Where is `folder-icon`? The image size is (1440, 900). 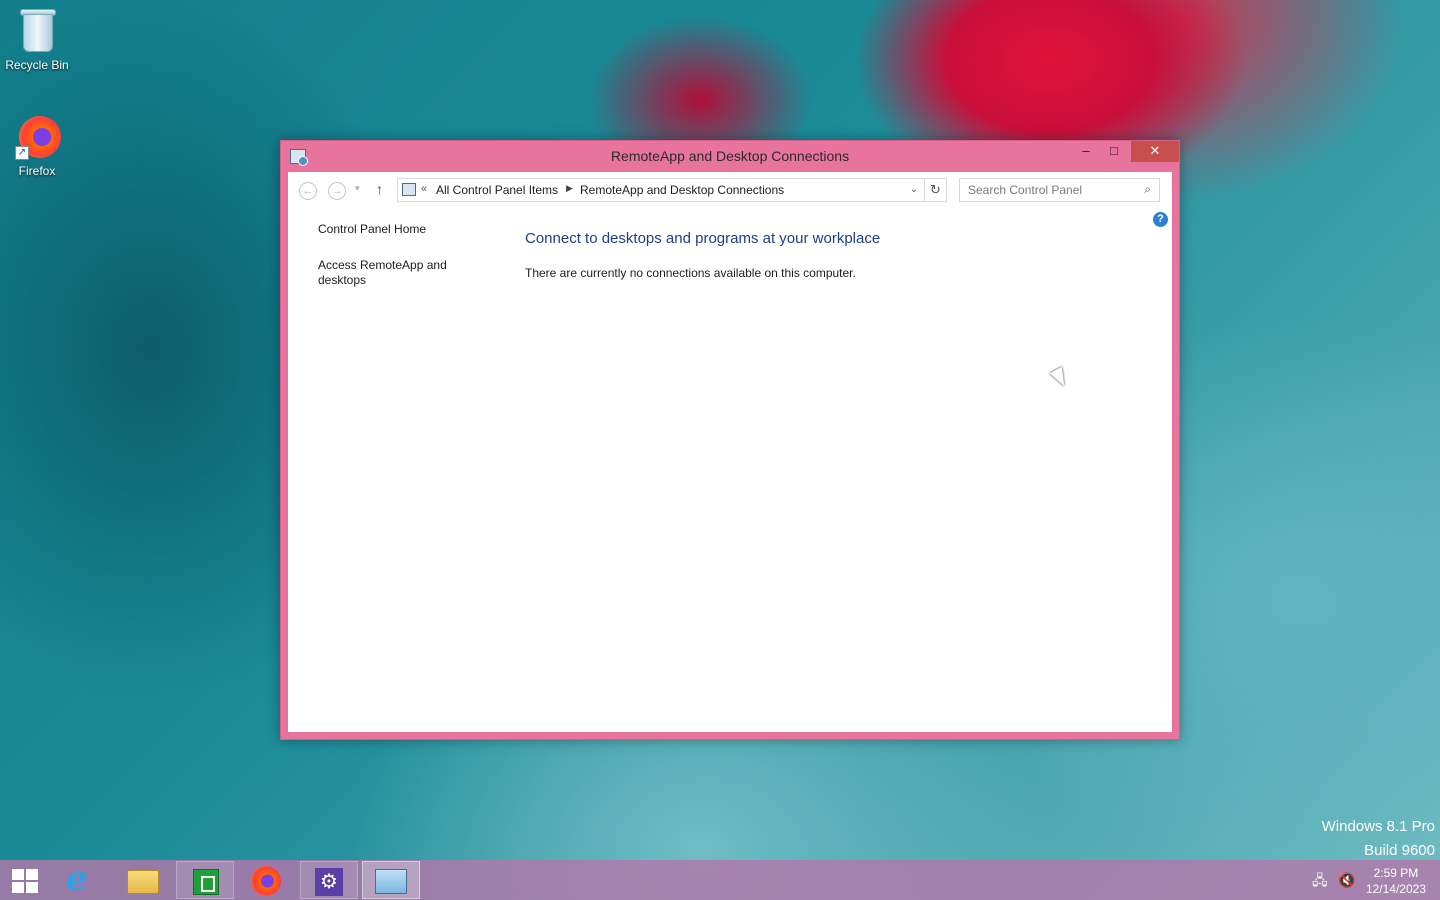
folder-icon is located at coordinates (143, 882).